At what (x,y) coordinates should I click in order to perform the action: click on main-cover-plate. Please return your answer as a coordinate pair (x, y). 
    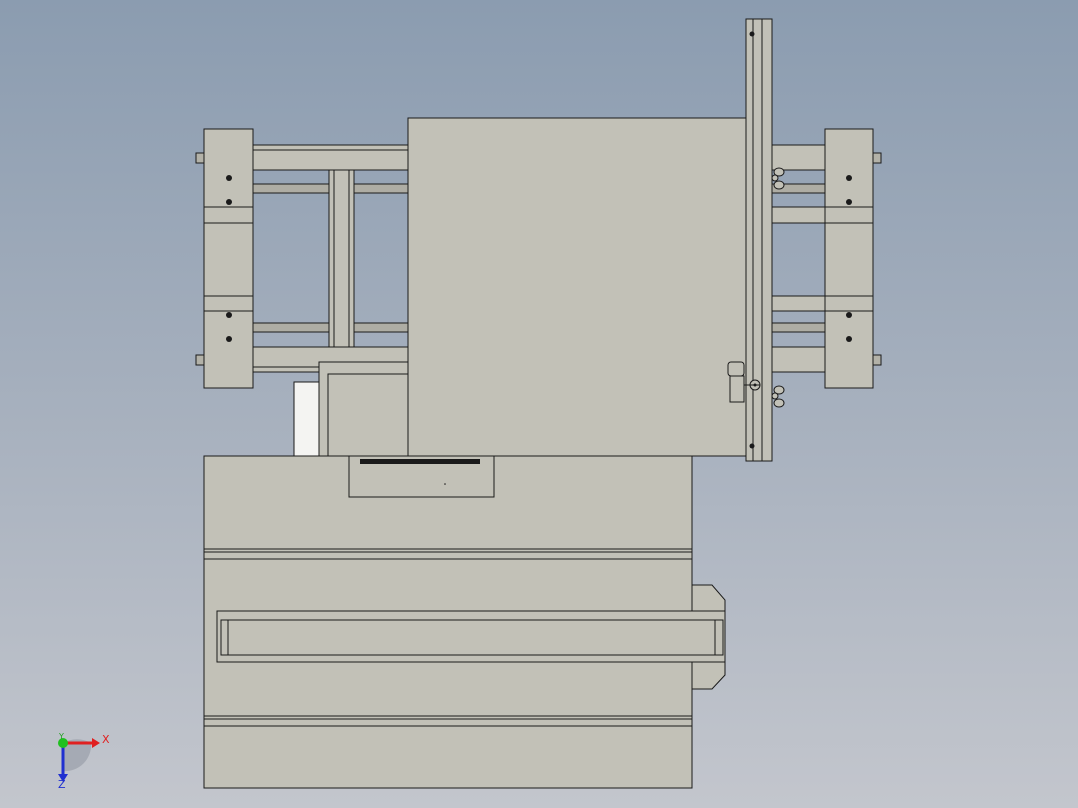
    Looking at the image, I should click on (578, 287).